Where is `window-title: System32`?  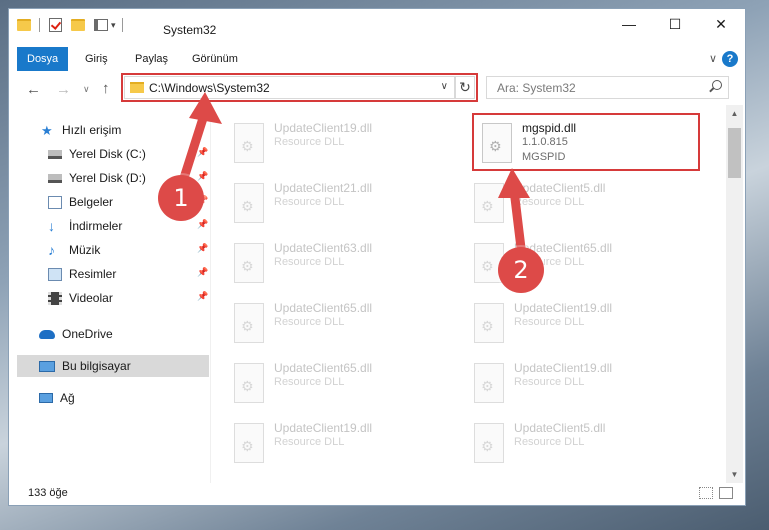 window-title: System32 is located at coordinates (190, 30).